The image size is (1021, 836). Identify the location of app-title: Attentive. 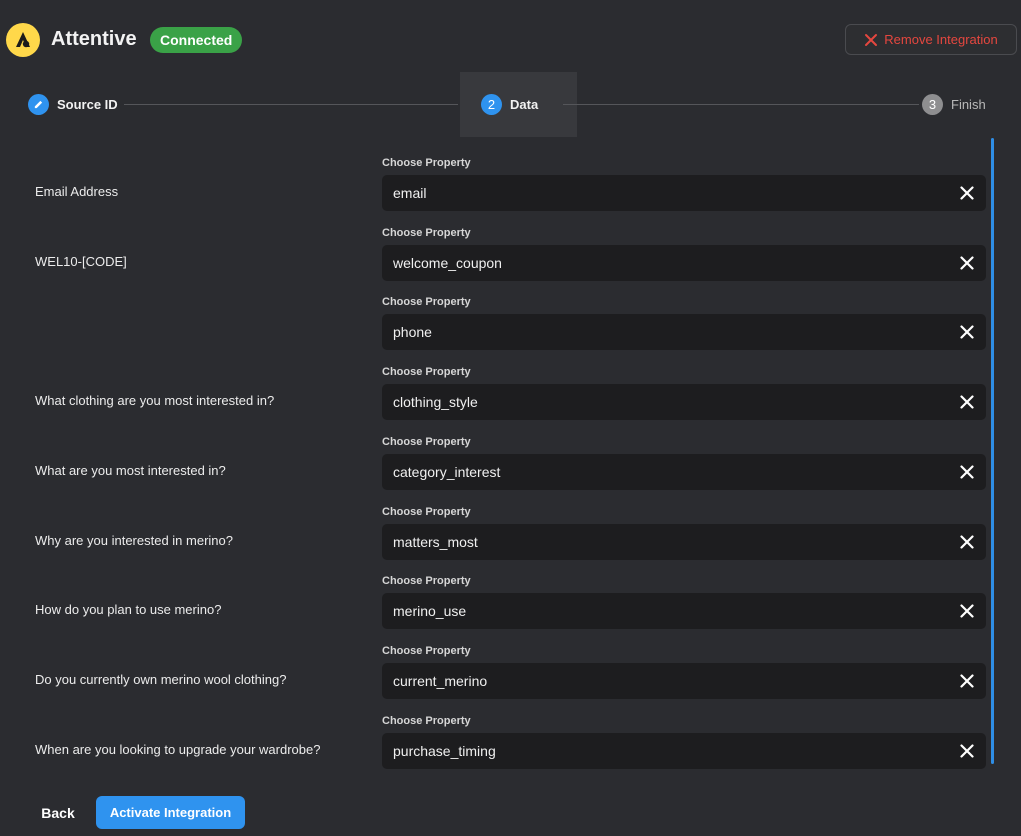
(94, 39).